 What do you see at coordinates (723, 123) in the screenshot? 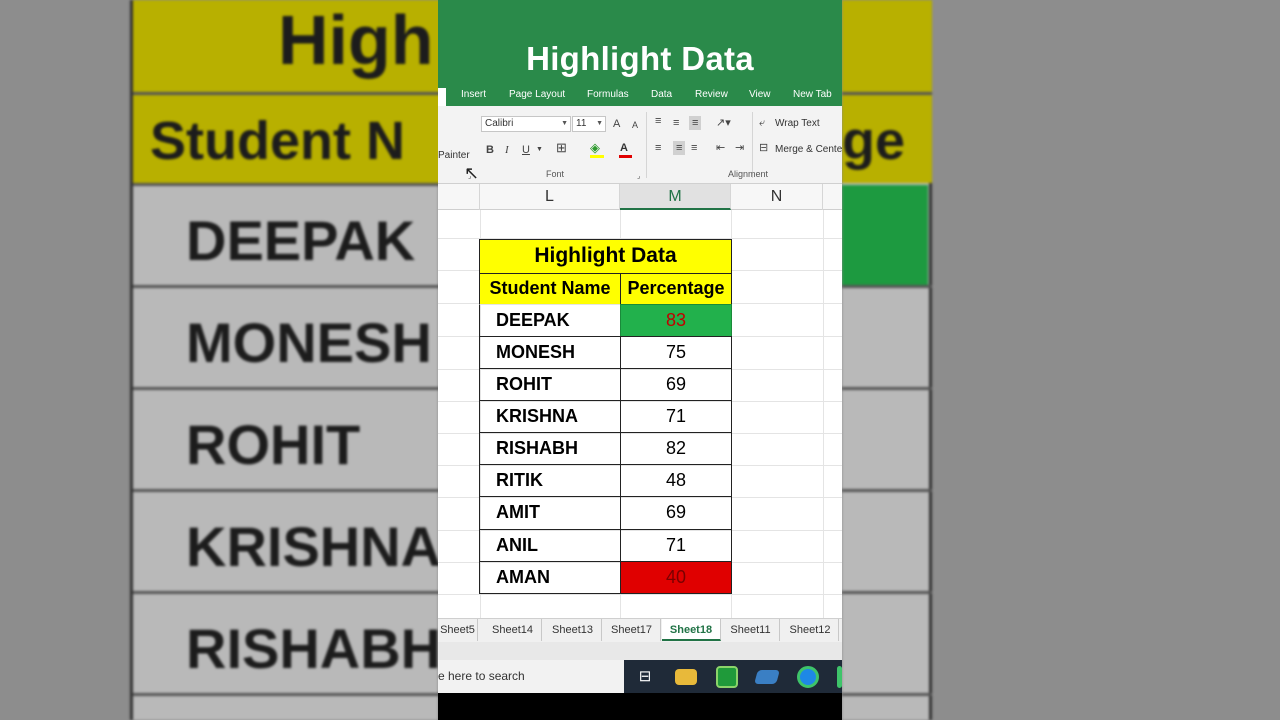
I see `orientation-icon: ↗▾` at bounding box center [723, 123].